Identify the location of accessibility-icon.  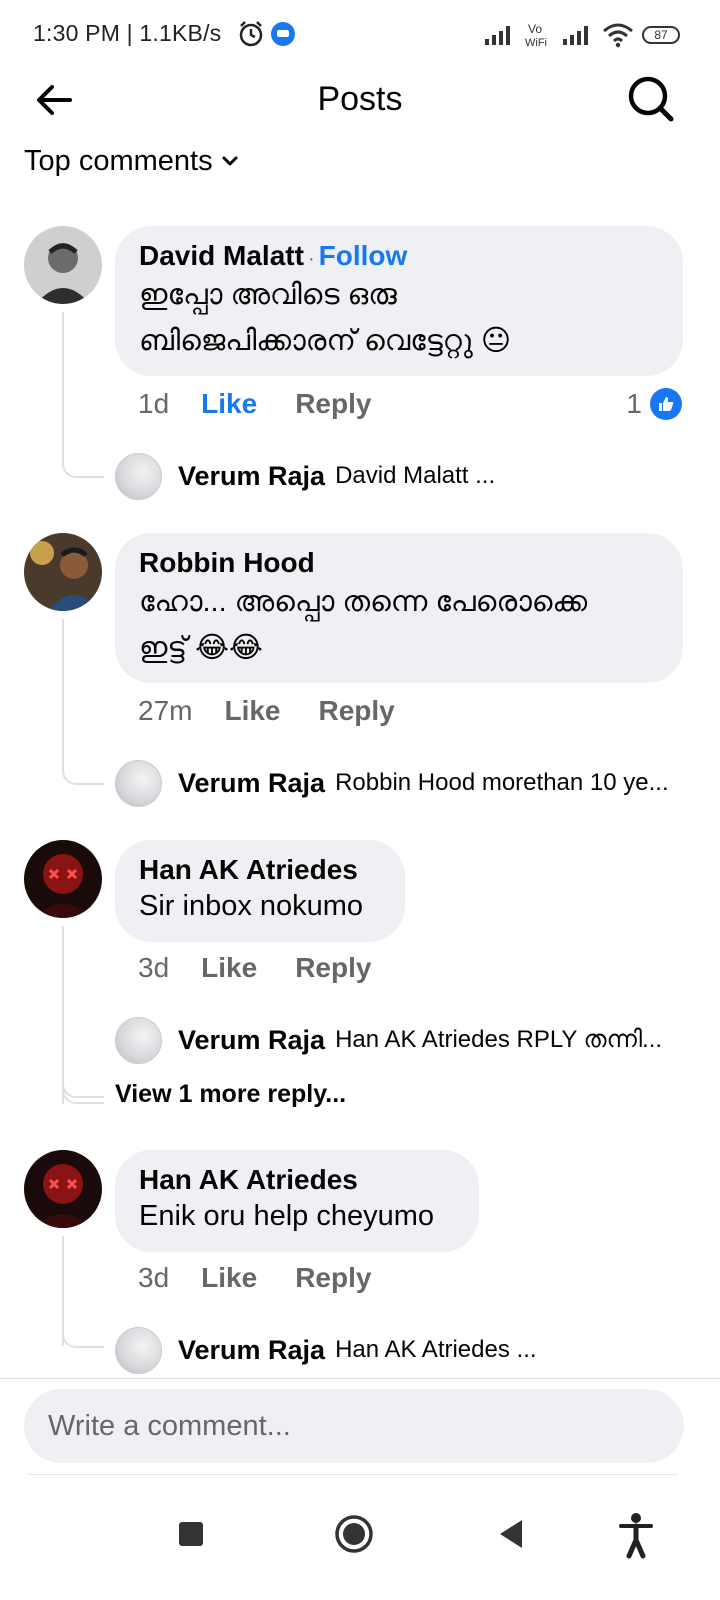
(636, 1534).